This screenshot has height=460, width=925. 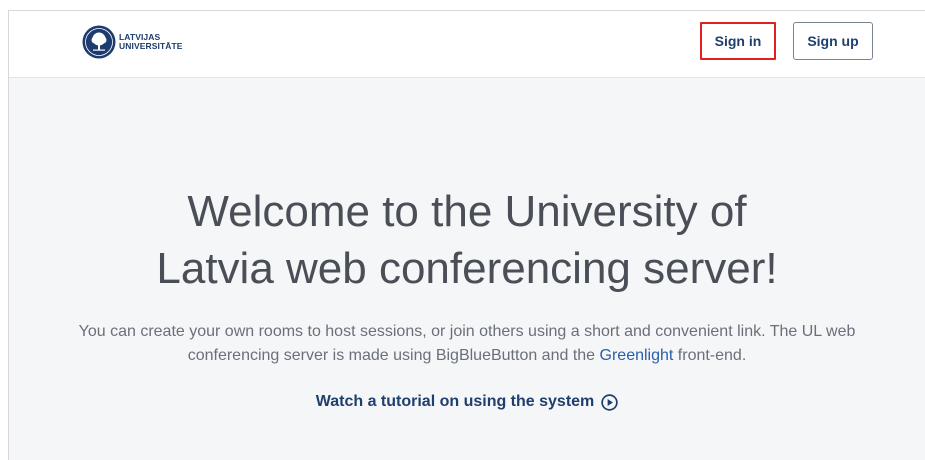 I want to click on logo-line-universitate: UNIVERSITĀTE, so click(x=151, y=46).